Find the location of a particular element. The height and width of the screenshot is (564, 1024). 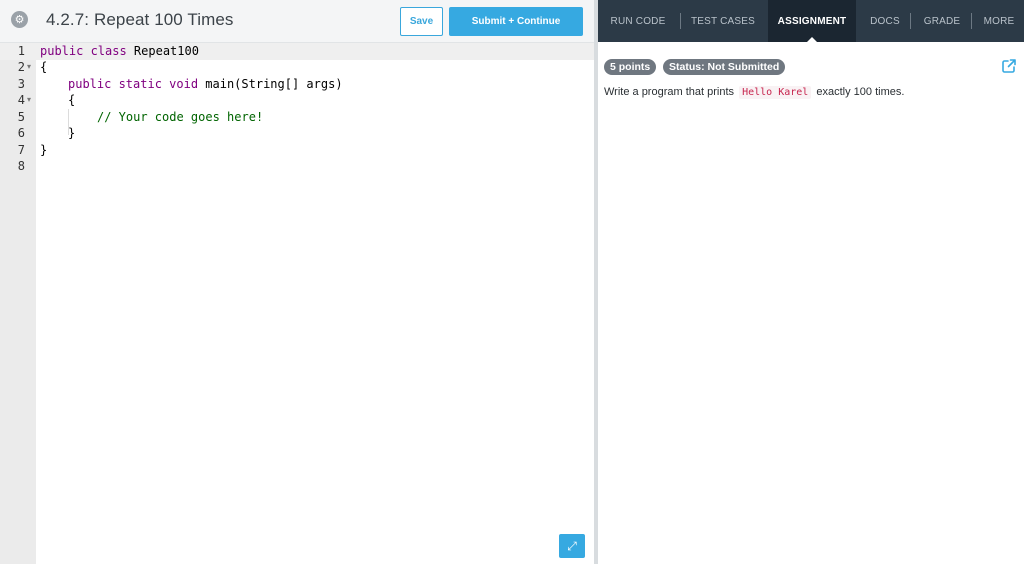

code-line: 4 ▾ { is located at coordinates (297, 100).